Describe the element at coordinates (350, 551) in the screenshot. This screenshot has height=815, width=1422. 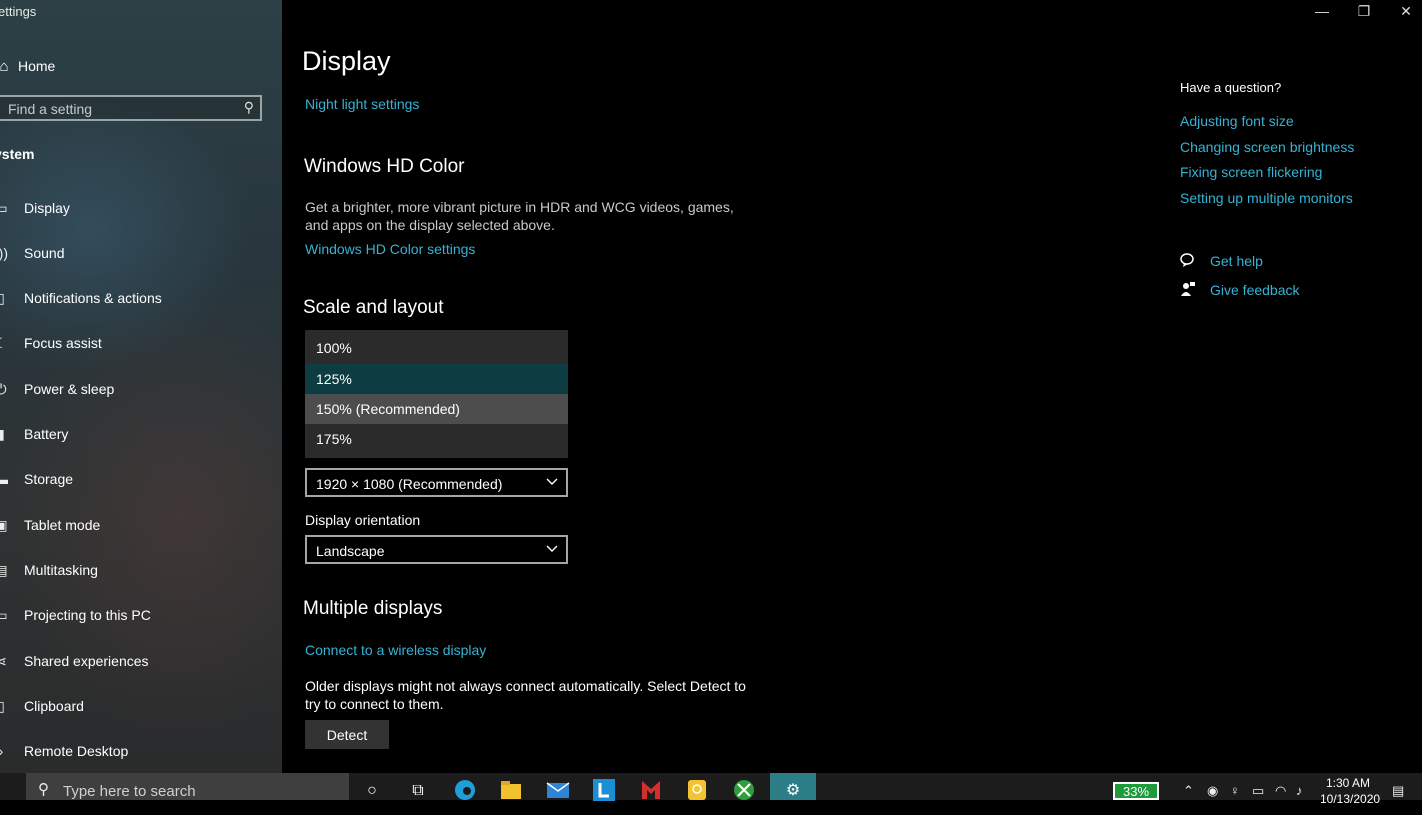
I see `orientation-value: Landscape` at that location.